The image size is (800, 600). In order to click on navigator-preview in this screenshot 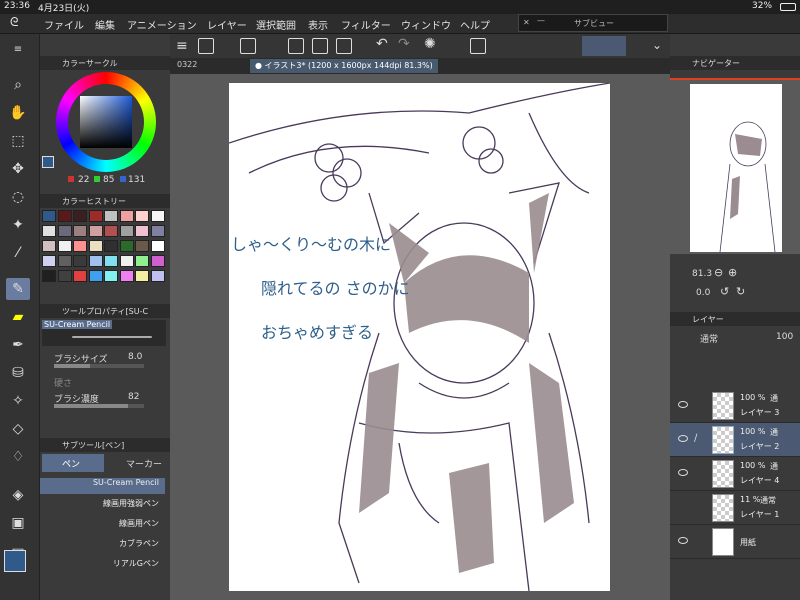, I will do `click(735, 166)`.